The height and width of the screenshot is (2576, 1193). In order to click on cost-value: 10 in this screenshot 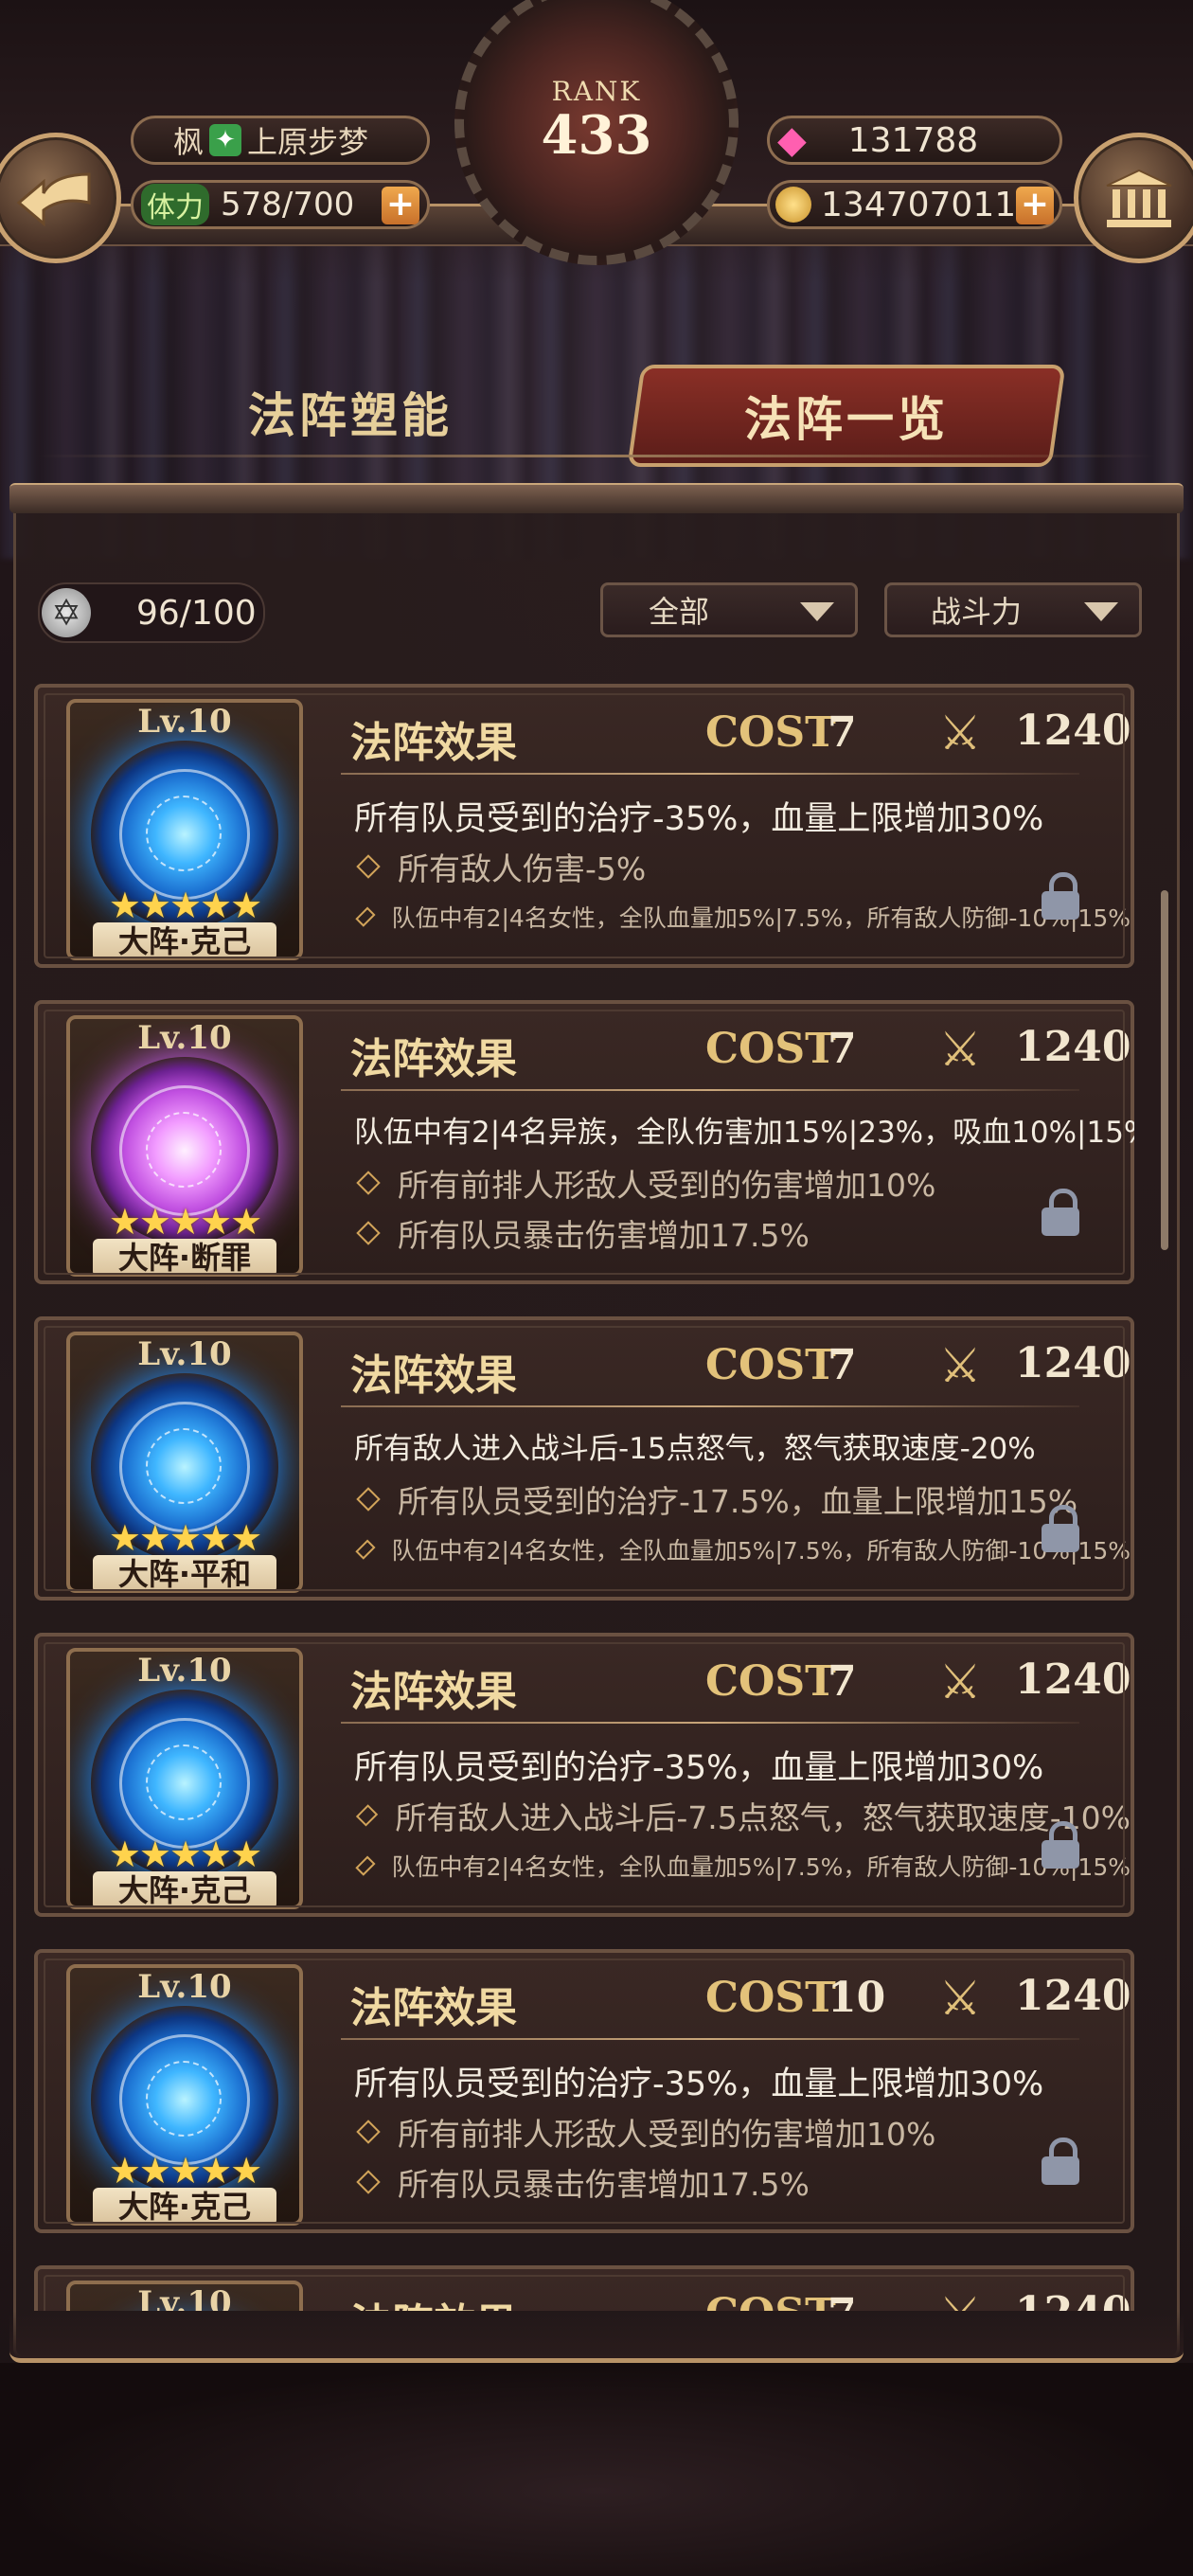, I will do `click(857, 1998)`.